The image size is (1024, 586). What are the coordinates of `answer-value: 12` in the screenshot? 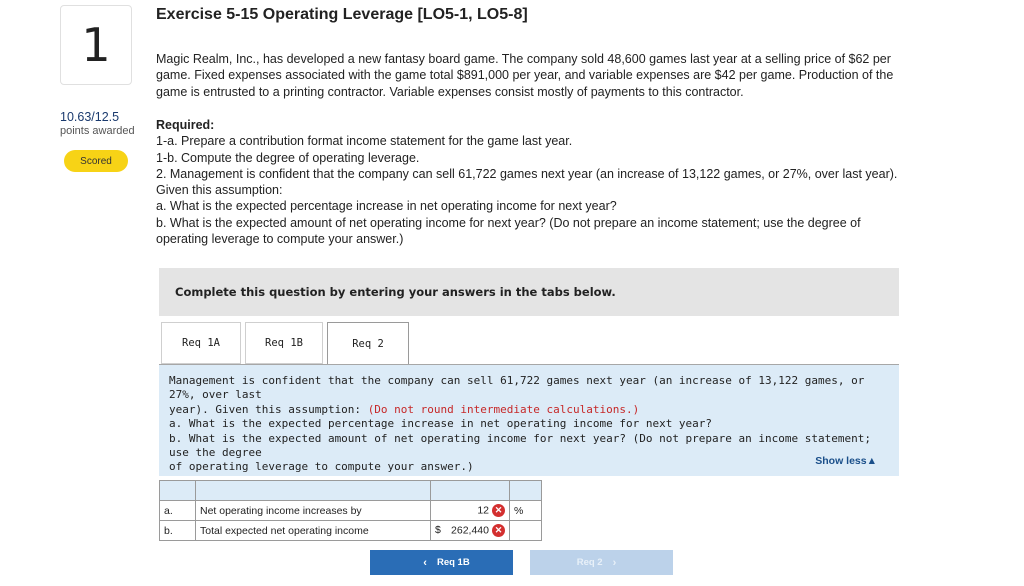 It's located at (483, 510).